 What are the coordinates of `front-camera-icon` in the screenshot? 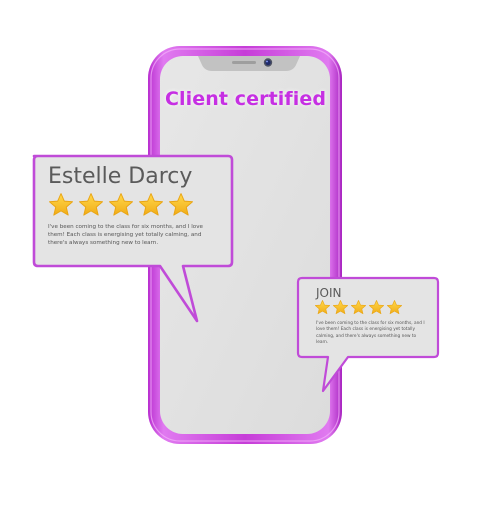 It's located at (268, 62).